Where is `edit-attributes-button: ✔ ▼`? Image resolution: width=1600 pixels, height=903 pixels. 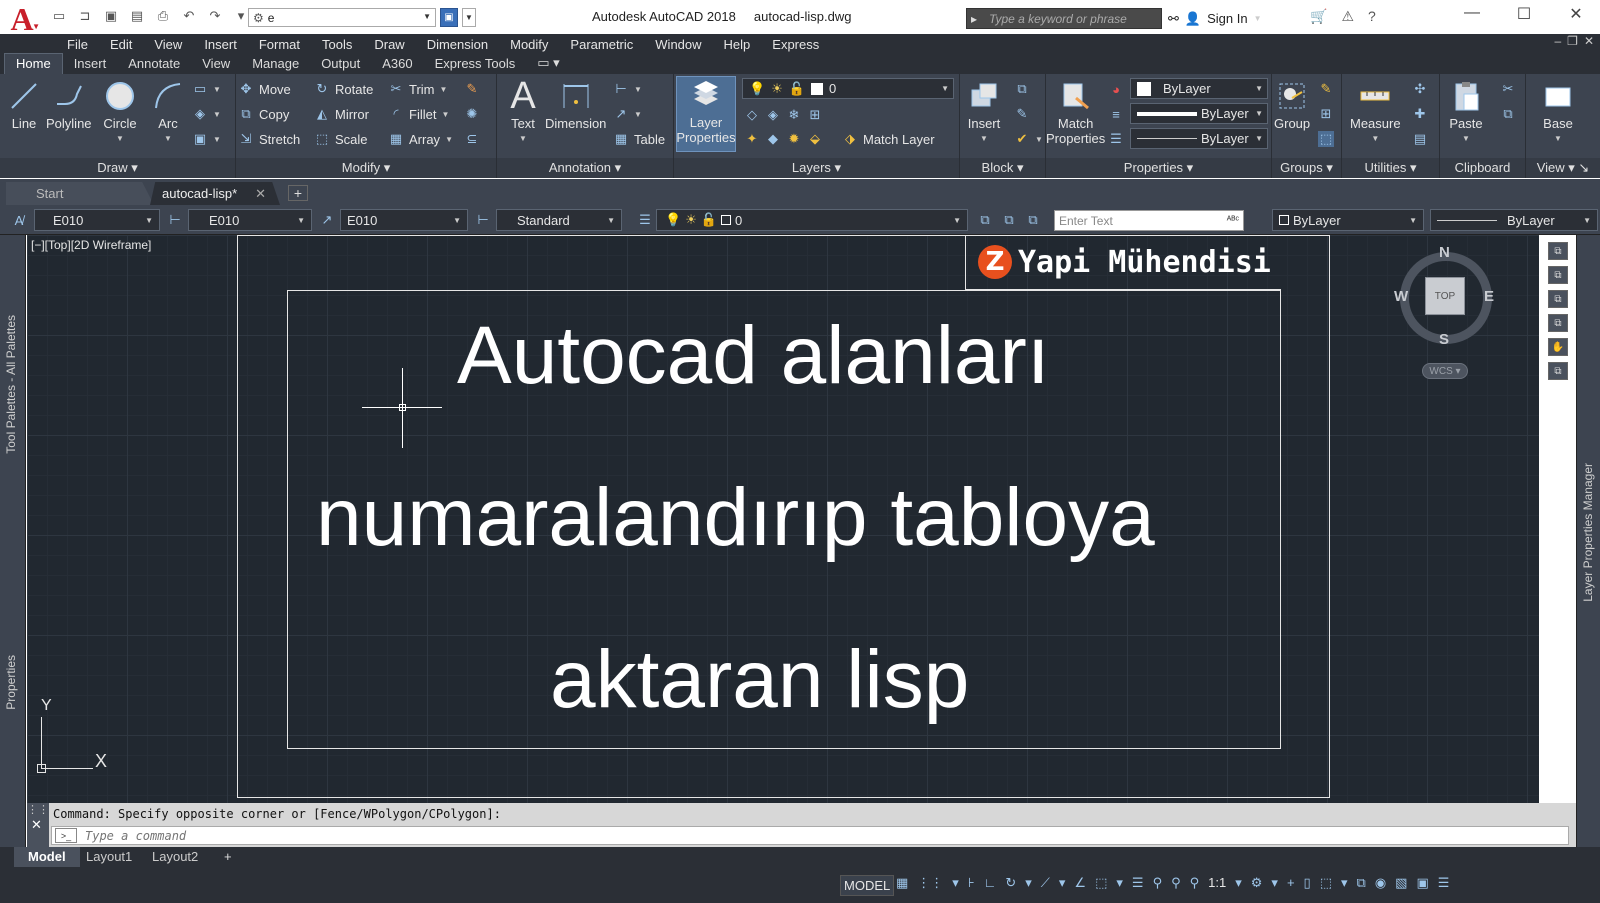
edit-attributes-button: ✔ ▼ is located at coordinates (1028, 139).